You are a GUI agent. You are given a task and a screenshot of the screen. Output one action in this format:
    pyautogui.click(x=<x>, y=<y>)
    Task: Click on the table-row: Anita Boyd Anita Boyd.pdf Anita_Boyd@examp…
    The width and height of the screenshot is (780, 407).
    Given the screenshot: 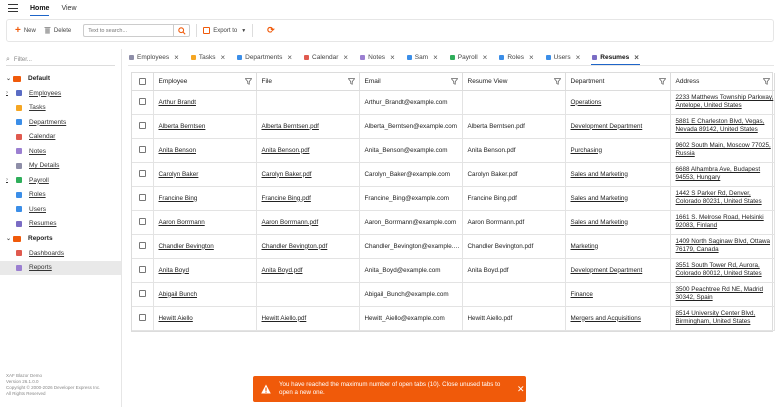 What is the action you would take?
    pyautogui.click(x=453, y=270)
    